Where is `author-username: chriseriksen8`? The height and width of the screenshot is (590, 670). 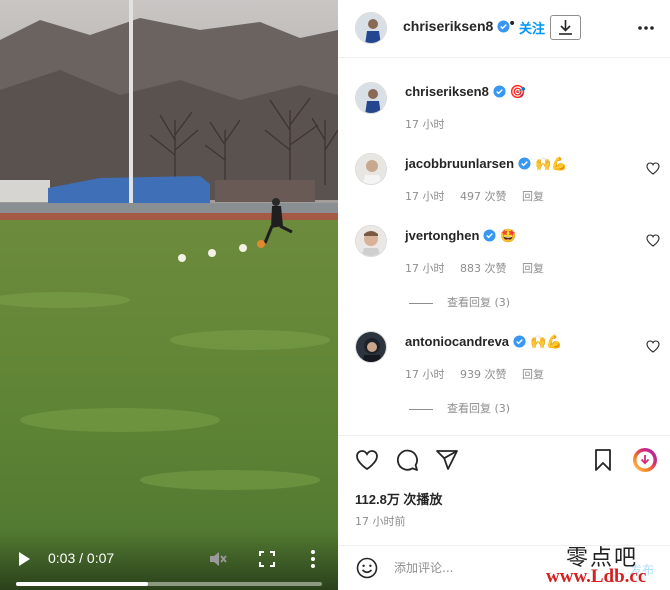
author-username: chriseriksen8 is located at coordinates (456, 26).